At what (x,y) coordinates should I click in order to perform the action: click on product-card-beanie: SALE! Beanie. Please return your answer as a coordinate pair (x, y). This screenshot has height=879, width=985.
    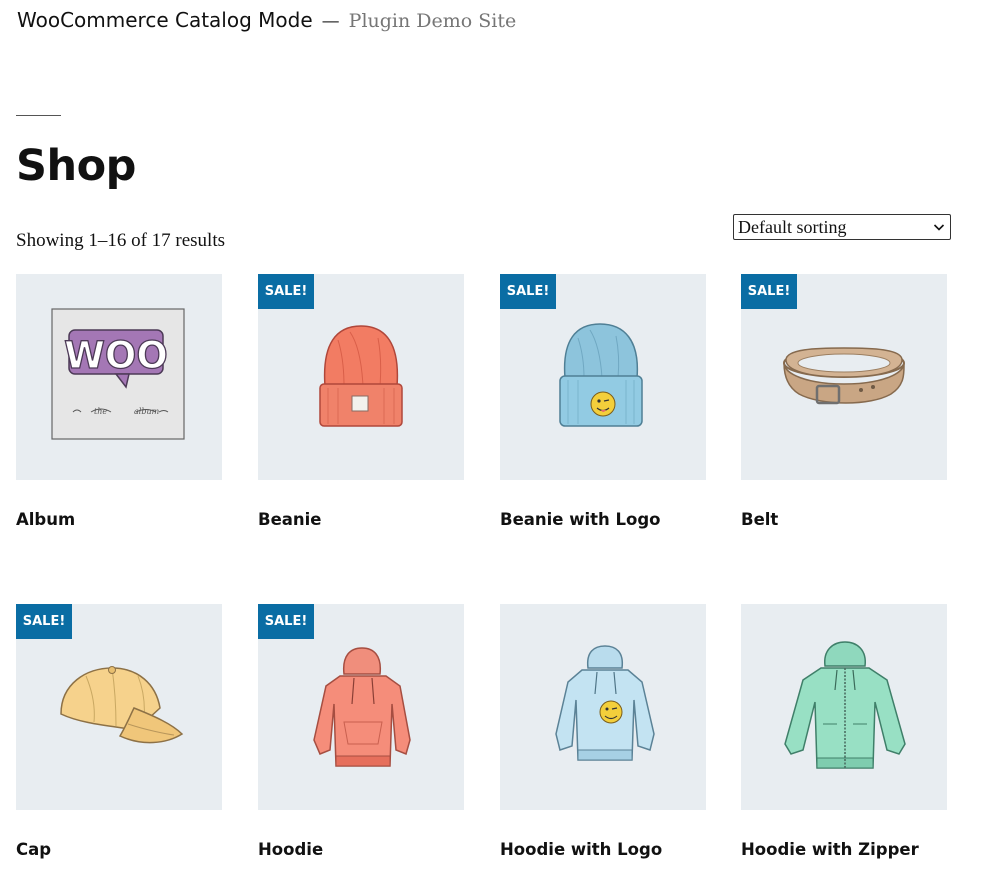
    Looking at the image, I should click on (361, 401).